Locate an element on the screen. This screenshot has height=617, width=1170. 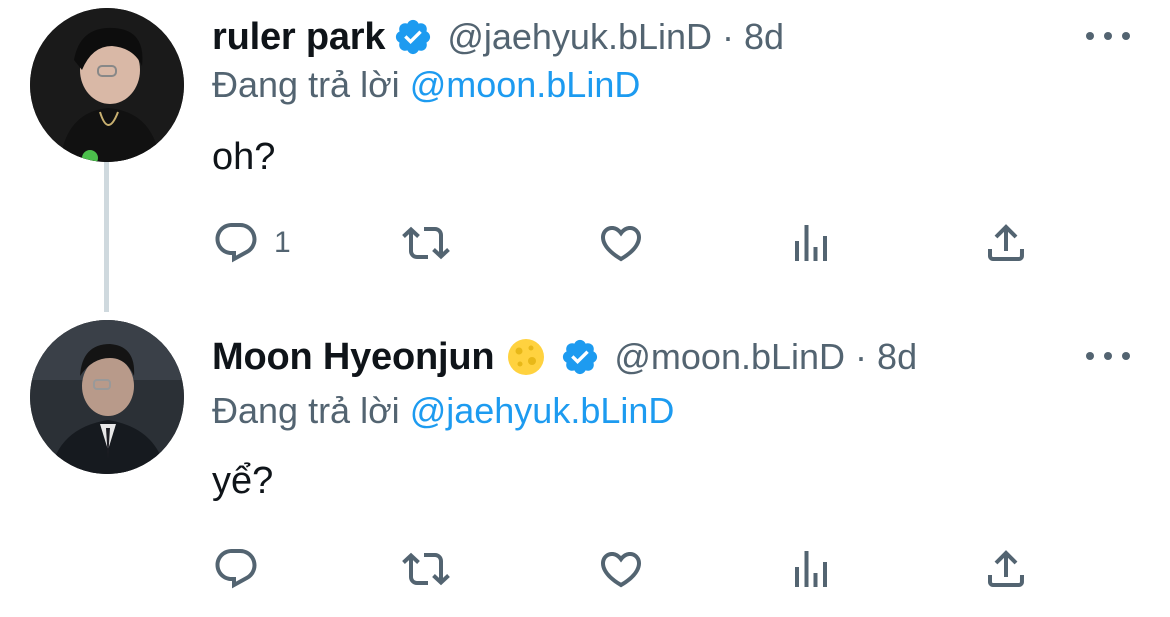
reply-button is located at coordinates (243, 569).